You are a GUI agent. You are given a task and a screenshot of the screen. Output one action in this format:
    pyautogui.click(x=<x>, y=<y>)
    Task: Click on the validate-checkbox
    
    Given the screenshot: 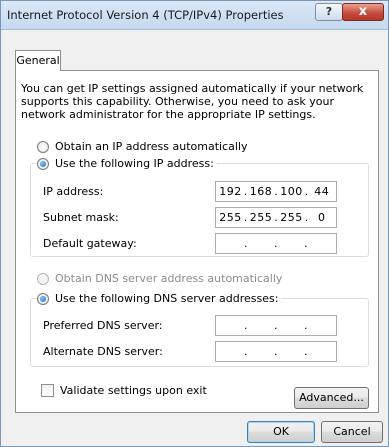 What is the action you would take?
    pyautogui.click(x=47, y=390)
    